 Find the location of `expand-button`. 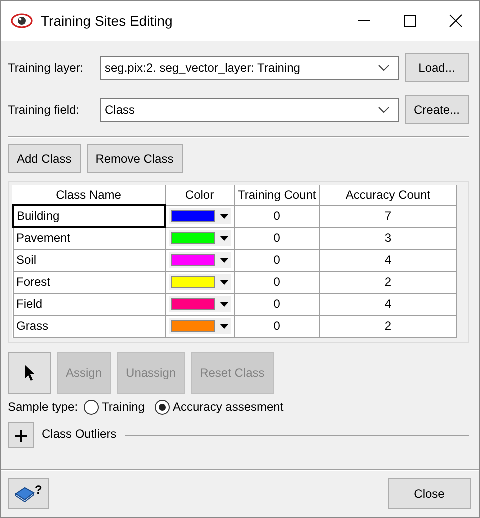

expand-button is located at coordinates (21, 435).